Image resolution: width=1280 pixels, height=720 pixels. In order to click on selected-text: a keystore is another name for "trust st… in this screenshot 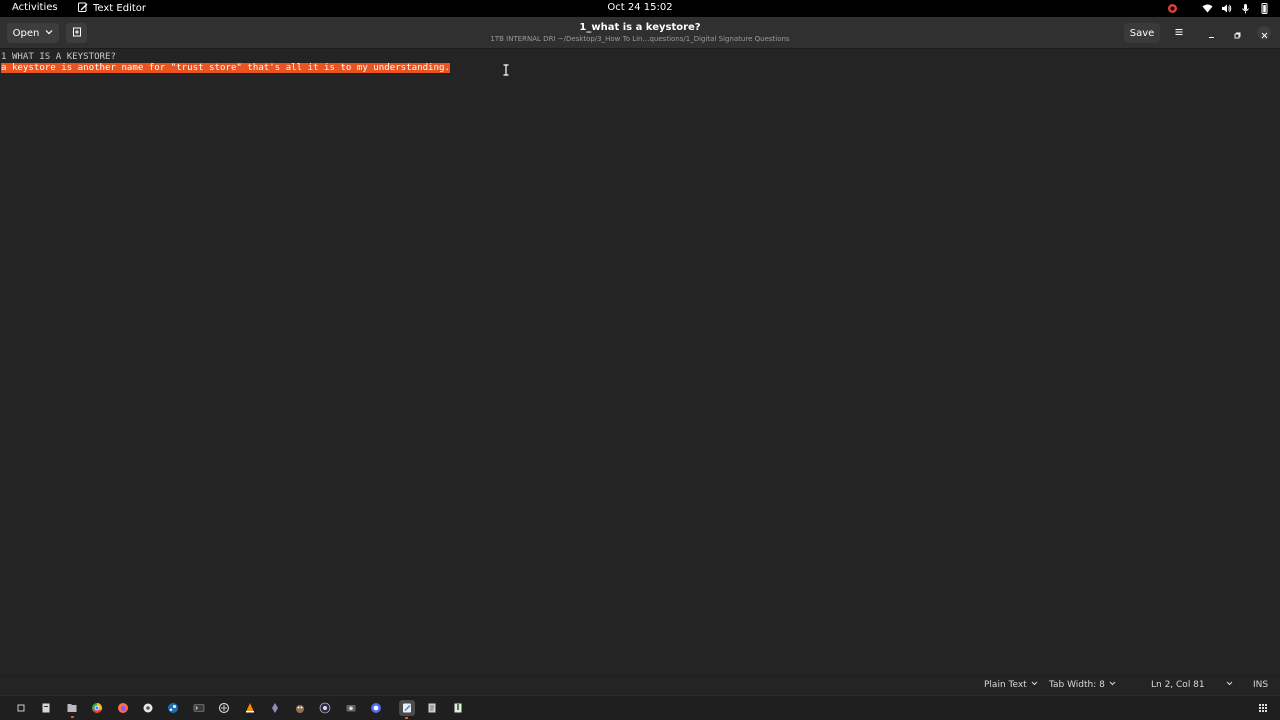, I will do `click(225, 68)`.